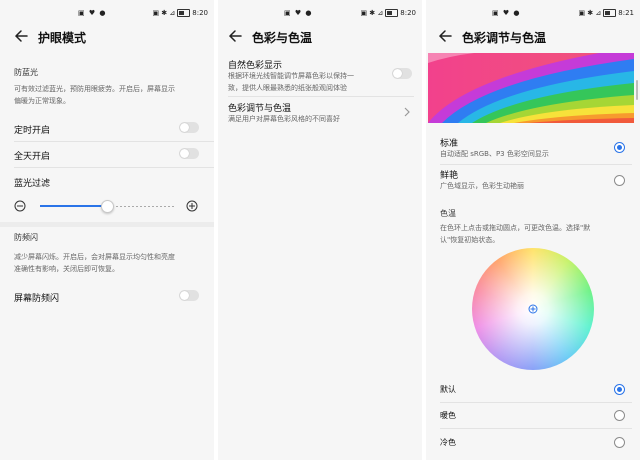 The image size is (640, 460). I want to click on mode-option-vivid: 鲜艳 广色域显示，色彩生动艳丽, so click(533, 180).